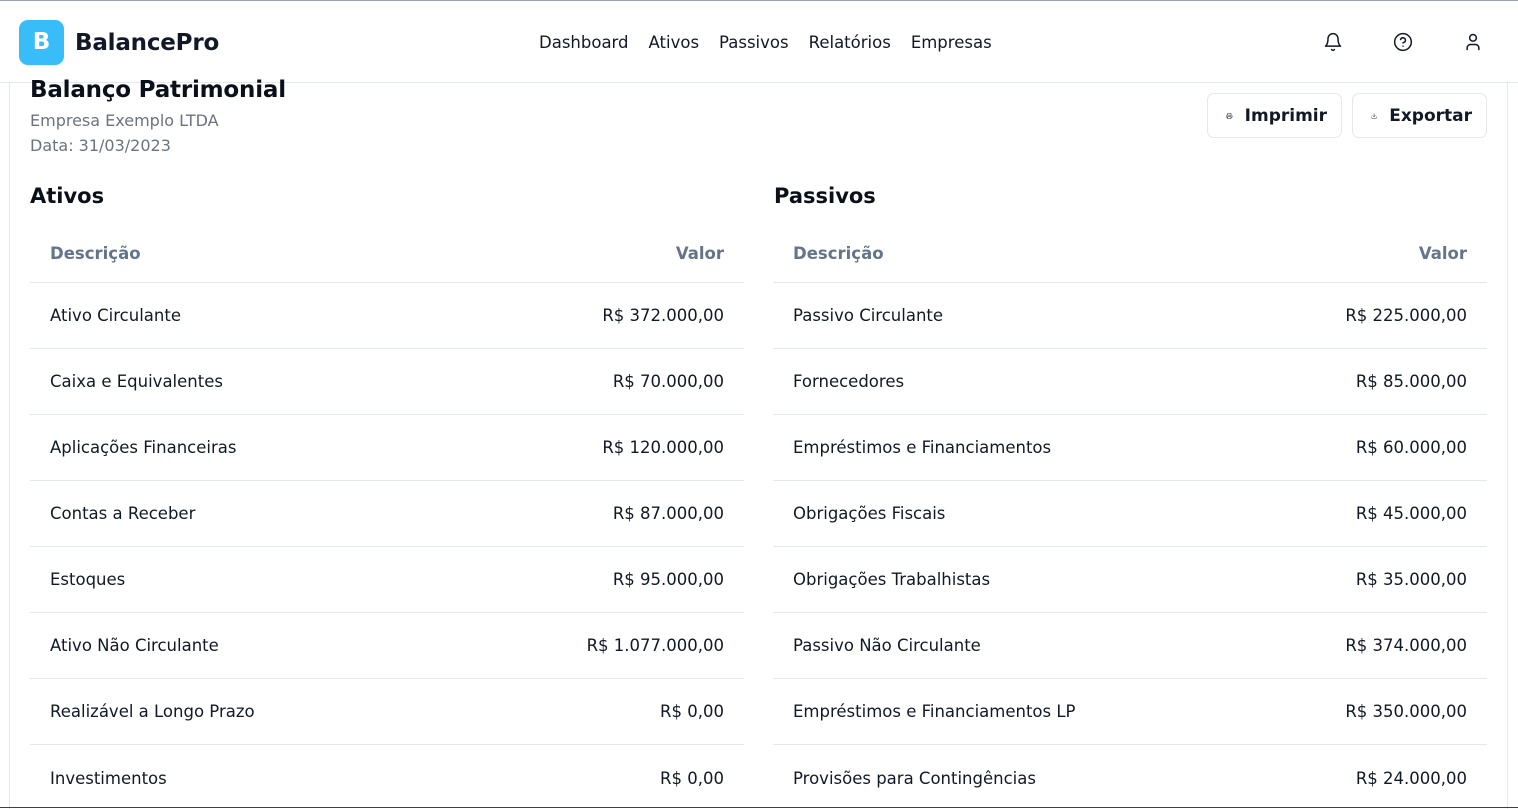  Describe the element at coordinates (887, 645) in the screenshot. I see `row-label: Passivo Não Circulante` at that location.